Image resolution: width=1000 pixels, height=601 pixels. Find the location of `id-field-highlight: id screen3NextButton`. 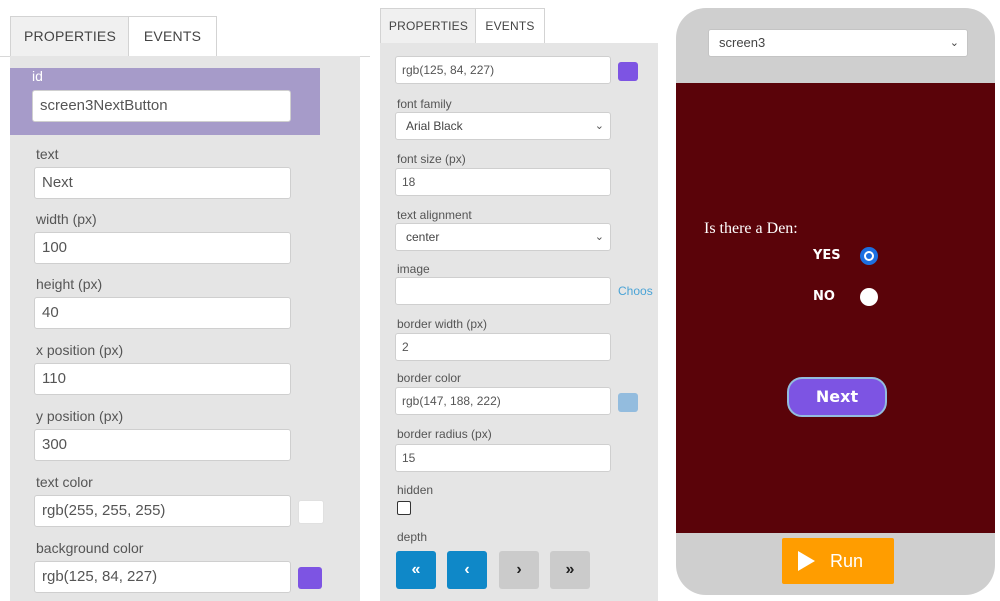

id-field-highlight: id screen3NextButton is located at coordinates (165, 101).